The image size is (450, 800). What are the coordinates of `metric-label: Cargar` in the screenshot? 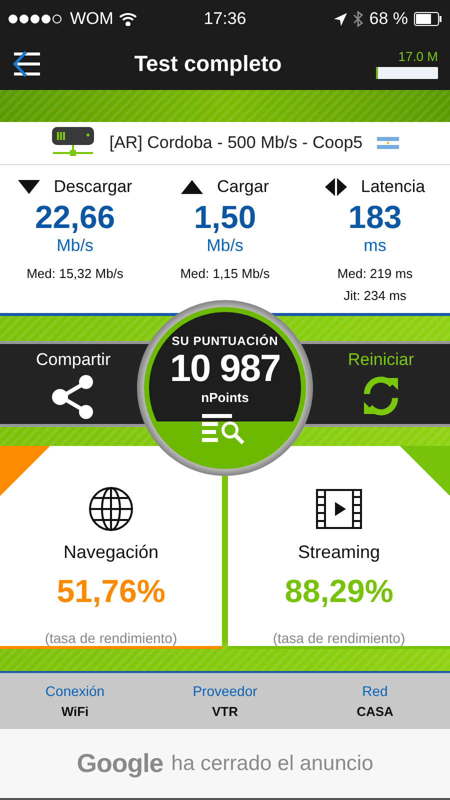 It's located at (243, 187).